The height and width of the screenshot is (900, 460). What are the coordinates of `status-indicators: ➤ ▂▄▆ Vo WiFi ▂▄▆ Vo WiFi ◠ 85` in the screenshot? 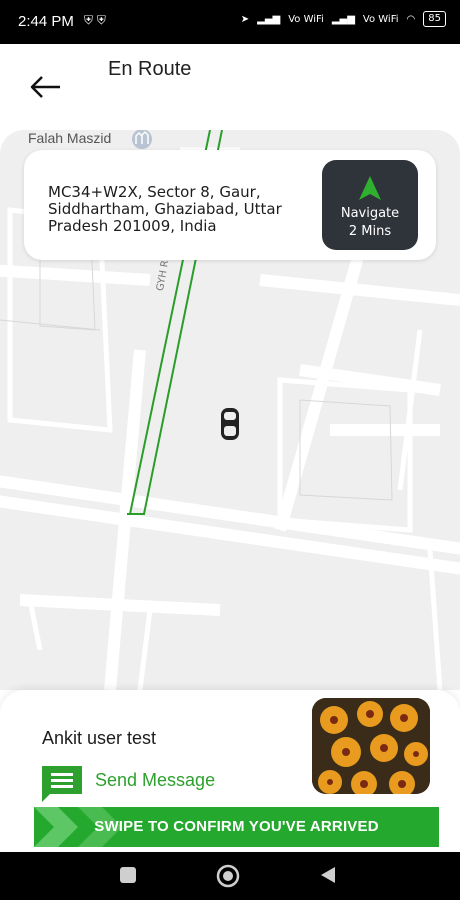 It's located at (343, 19).